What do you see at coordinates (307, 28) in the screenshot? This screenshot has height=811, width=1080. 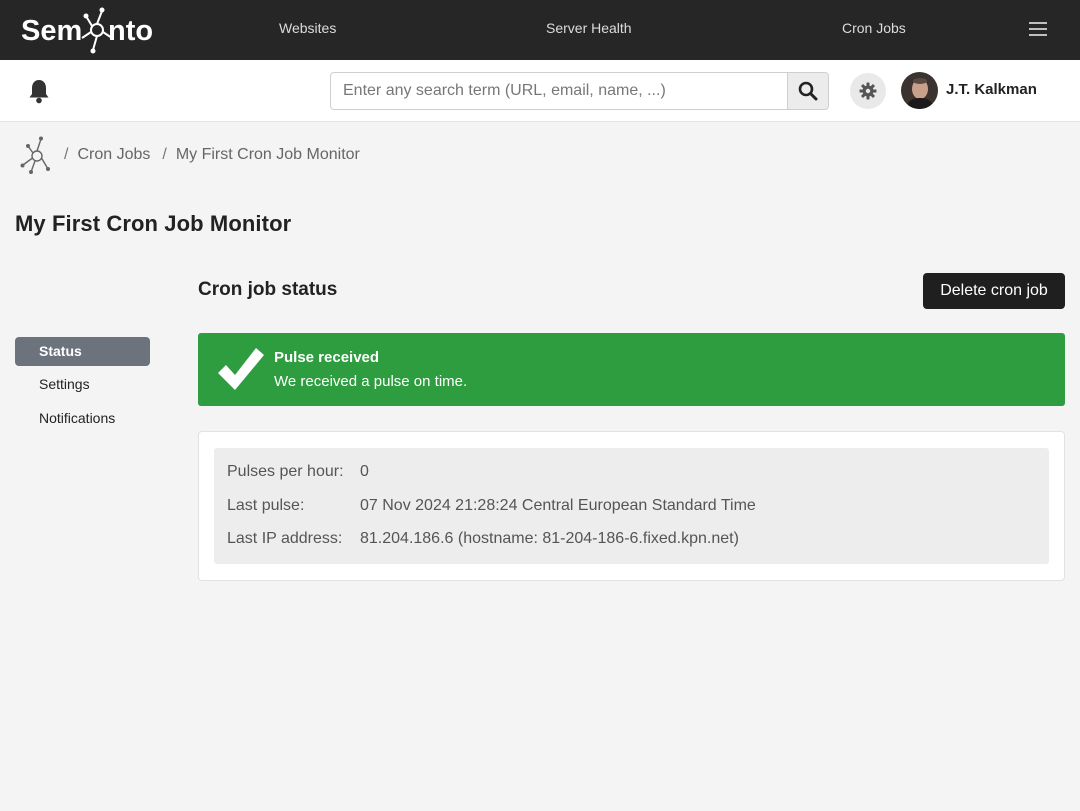 I see `nav-websites: Websites` at bounding box center [307, 28].